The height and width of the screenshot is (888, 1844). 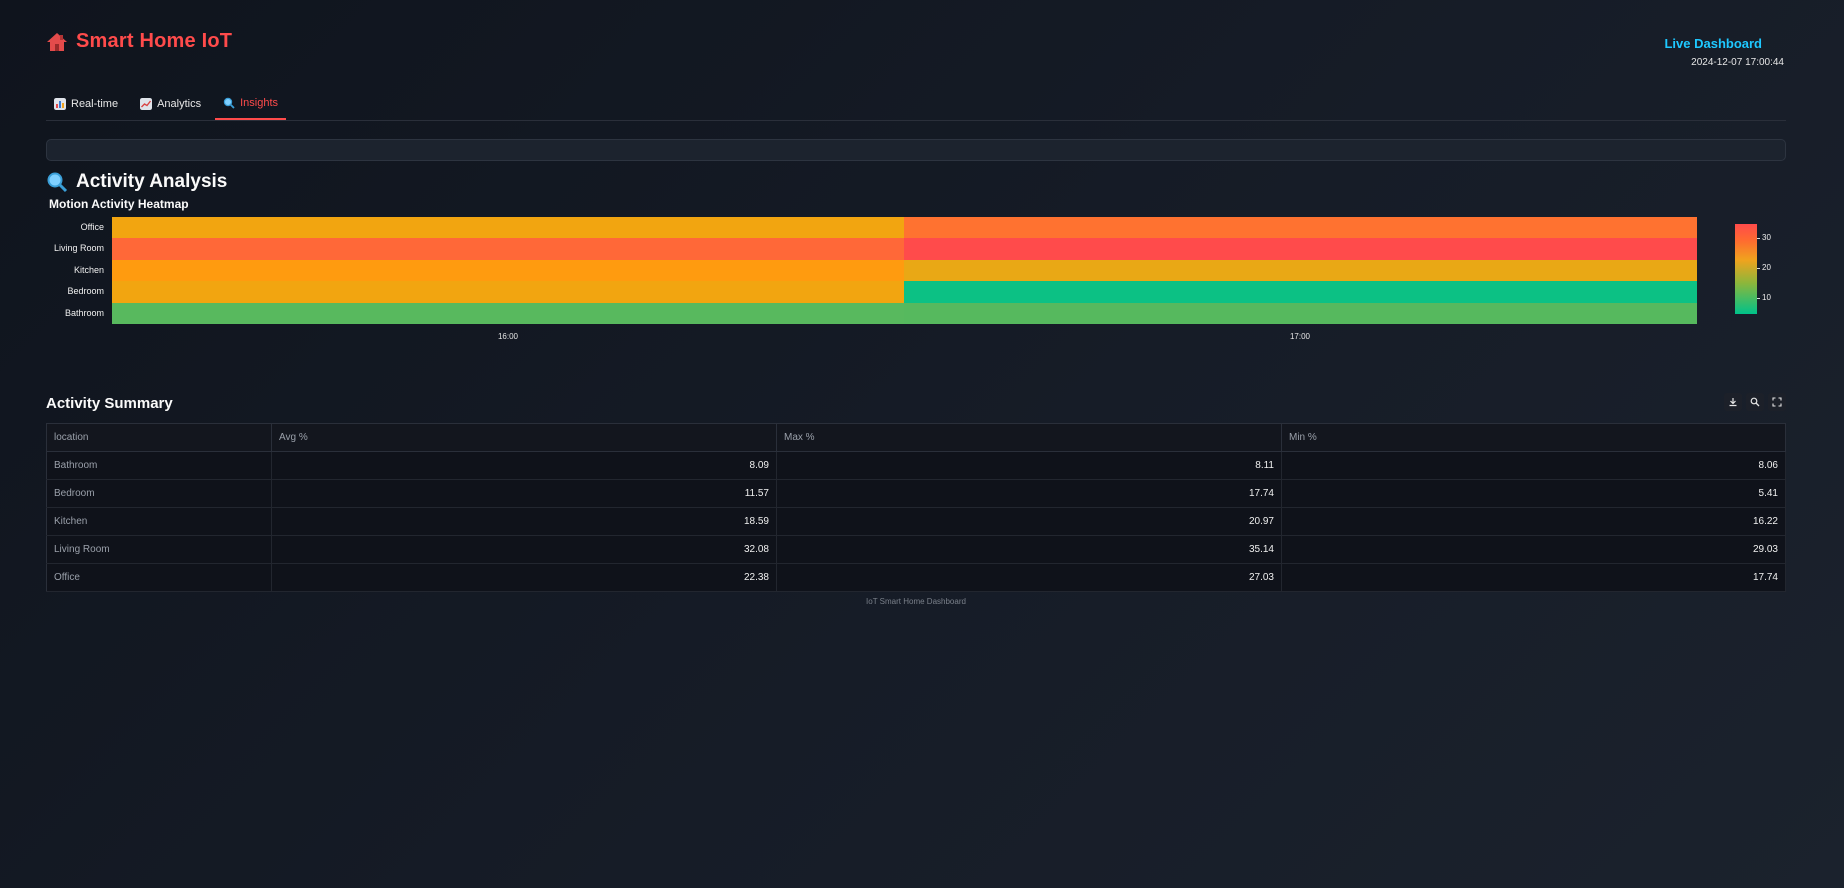 What do you see at coordinates (60, 103) in the screenshot?
I see `bar-chart-icon` at bounding box center [60, 103].